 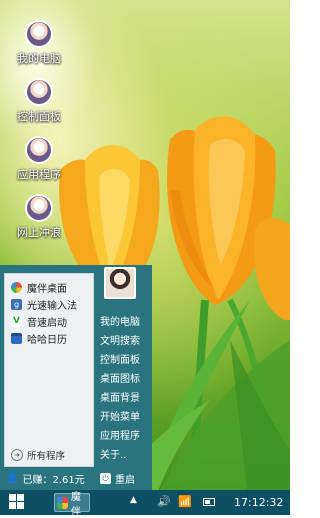 What do you see at coordinates (145, 504) in the screenshot?
I see `taskbar: 魔伴 ▲ 🔊 📶 17:12:32` at bounding box center [145, 504].